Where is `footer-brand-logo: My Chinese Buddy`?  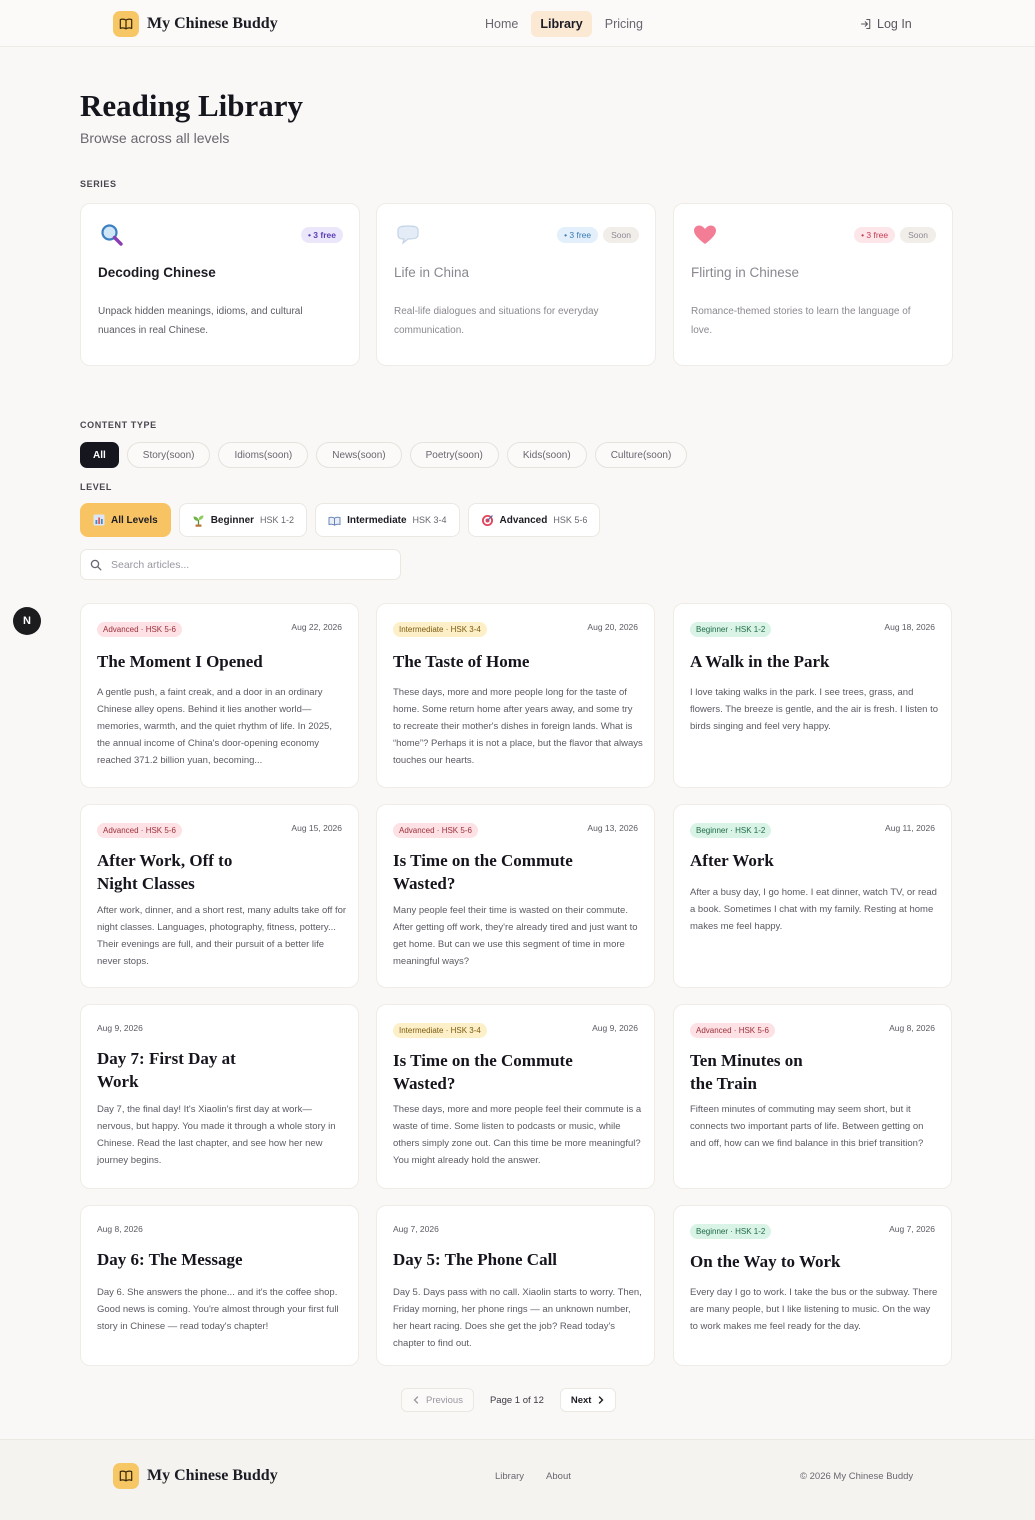
footer-brand-logo: My Chinese Buddy is located at coordinates (195, 1476).